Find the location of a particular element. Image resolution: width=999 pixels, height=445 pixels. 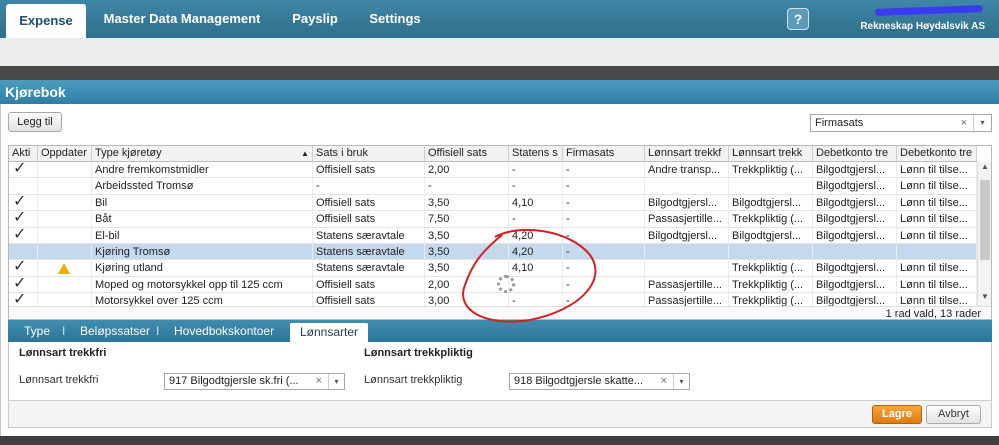

cell-stat: 4,10 is located at coordinates (536, 202).